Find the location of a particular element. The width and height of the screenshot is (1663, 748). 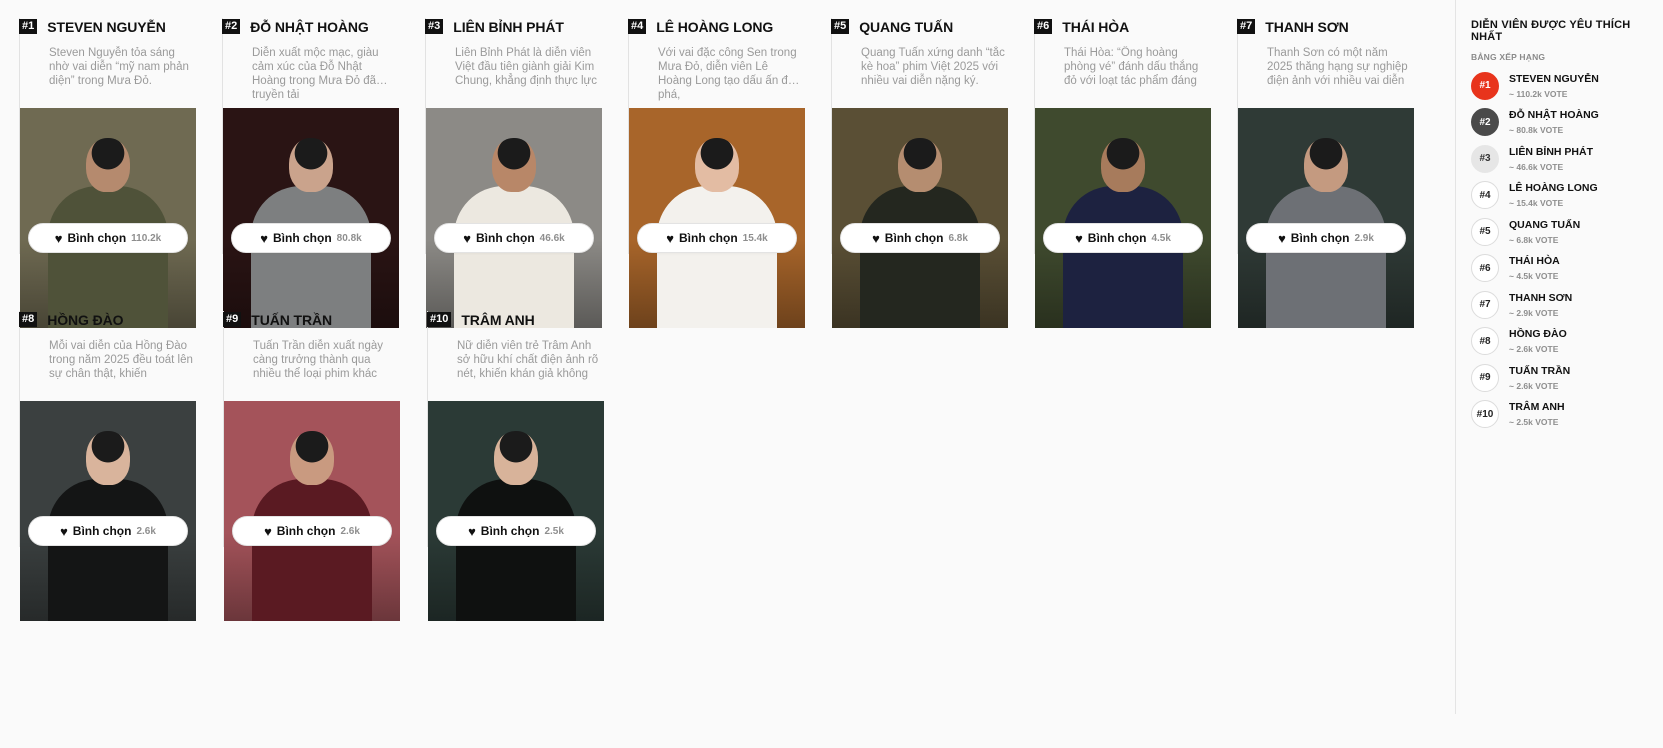

ranking-item: #8 HỒNG ĐÀO ~ 2.6k VOTE is located at coordinates (1567, 341).